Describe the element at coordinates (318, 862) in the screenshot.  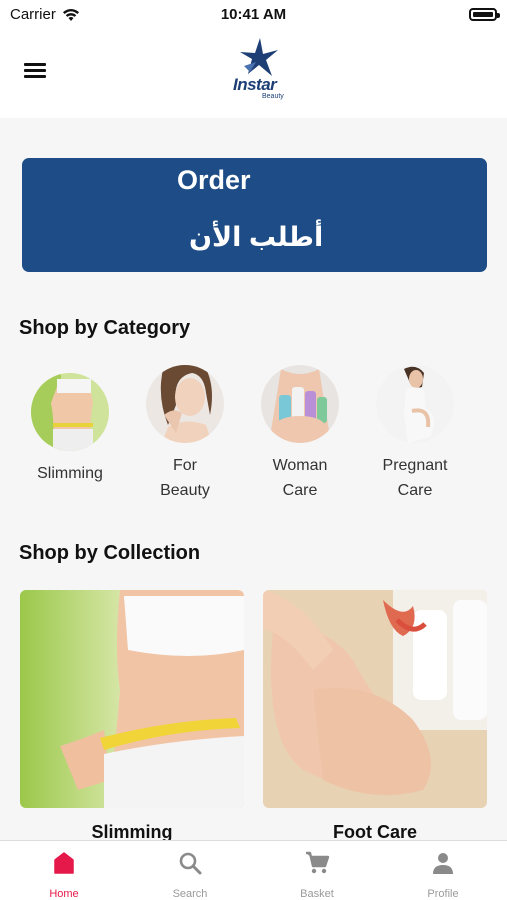
I see `cart-icon` at that location.